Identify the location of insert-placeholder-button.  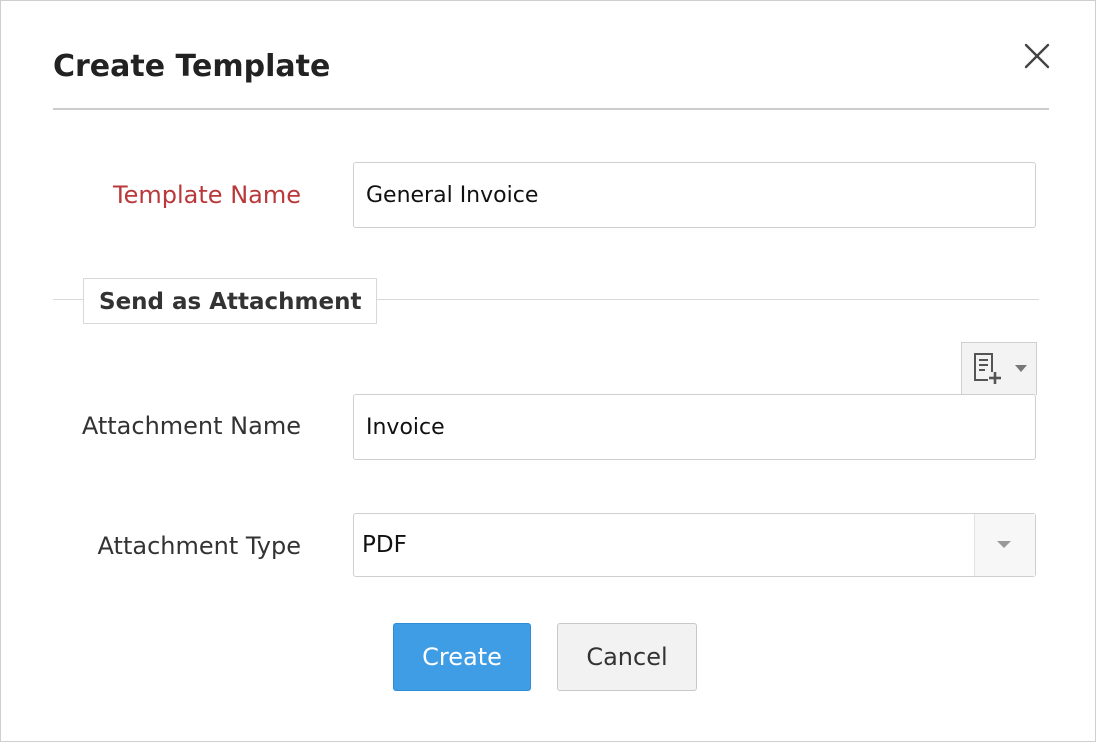
(999, 368).